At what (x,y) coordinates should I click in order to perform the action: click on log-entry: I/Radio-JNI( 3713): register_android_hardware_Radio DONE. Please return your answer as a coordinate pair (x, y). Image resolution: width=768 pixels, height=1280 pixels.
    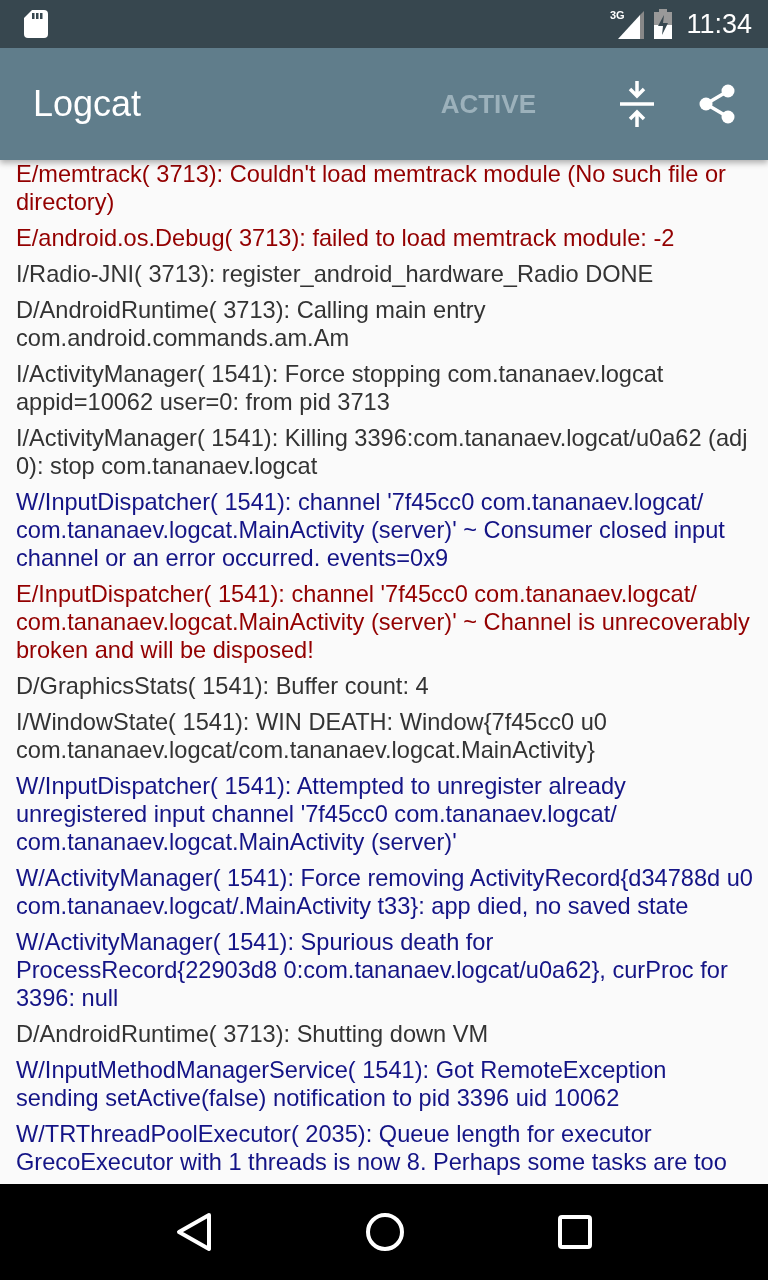
    Looking at the image, I should click on (335, 274).